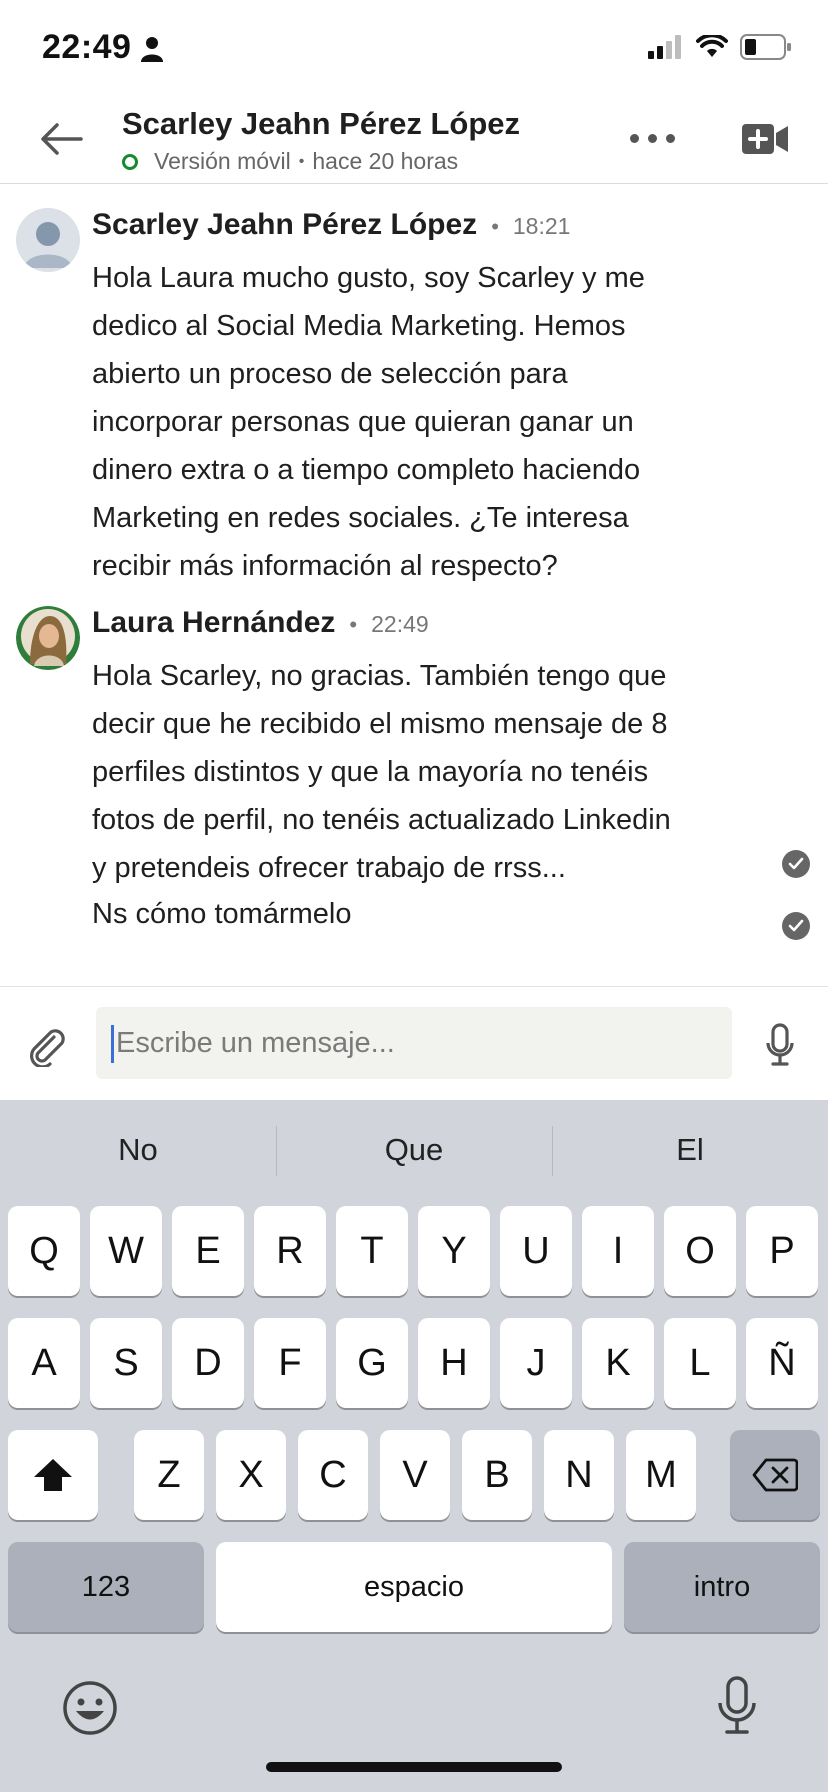  I want to click on online-status-icon, so click(130, 161).